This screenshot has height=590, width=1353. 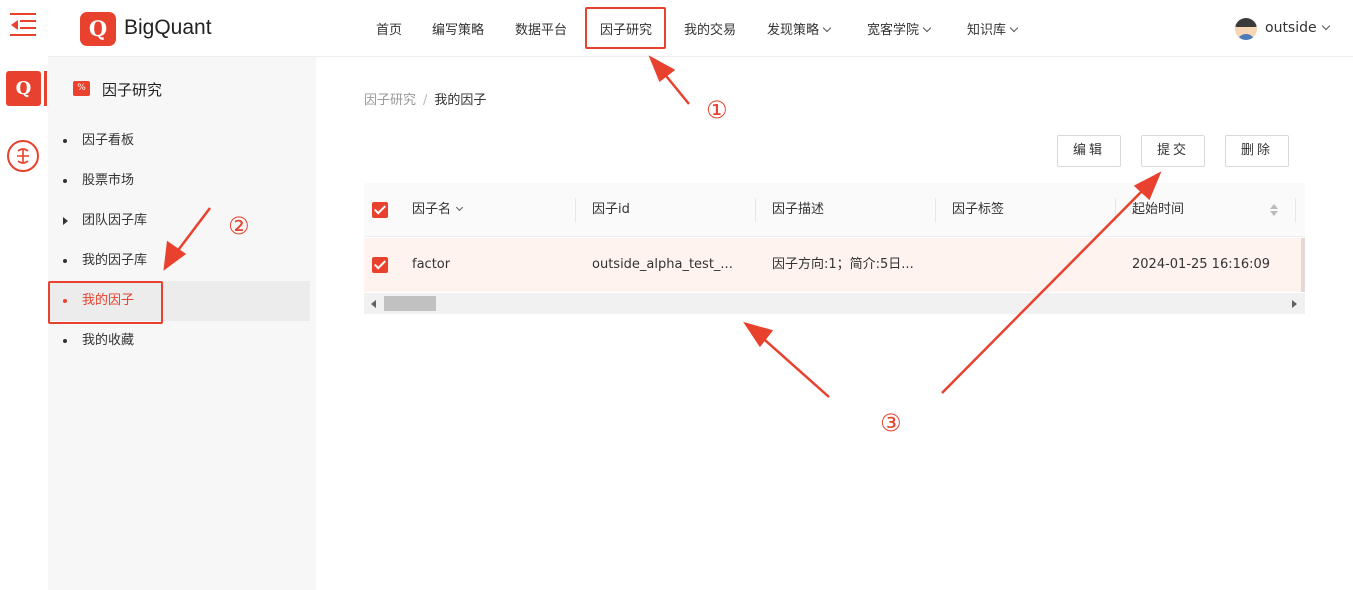 I want to click on nav-quant-academy-label: 宽客学院, so click(x=893, y=30).